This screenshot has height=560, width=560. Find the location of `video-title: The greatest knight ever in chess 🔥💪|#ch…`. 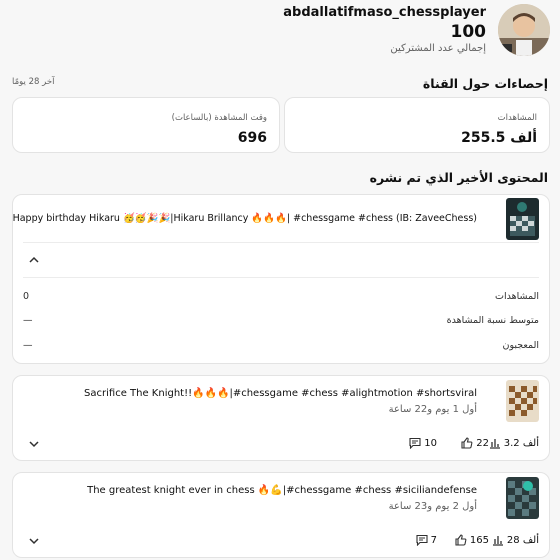

video-title: The greatest knight ever in chess 🔥💪|#ch… is located at coordinates (282, 490).